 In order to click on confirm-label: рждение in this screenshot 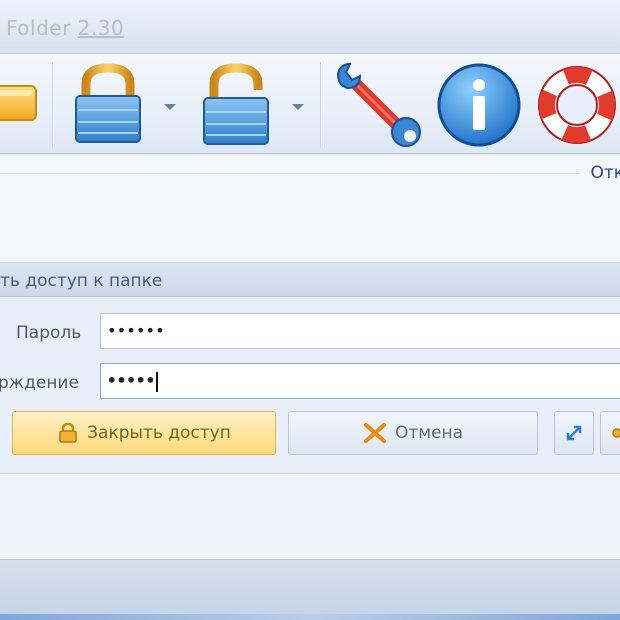, I will do `click(39, 383)`.